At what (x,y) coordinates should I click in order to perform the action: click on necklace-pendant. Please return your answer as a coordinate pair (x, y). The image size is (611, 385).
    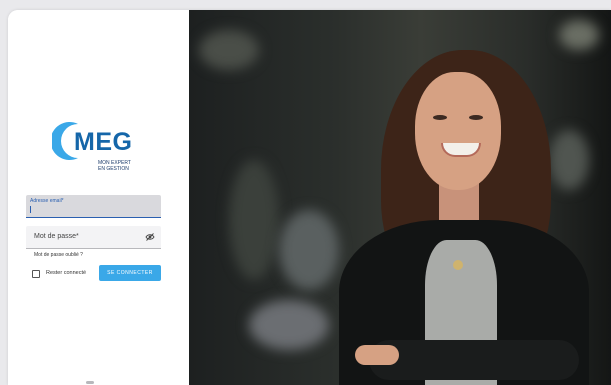
    Looking at the image, I should click on (458, 265).